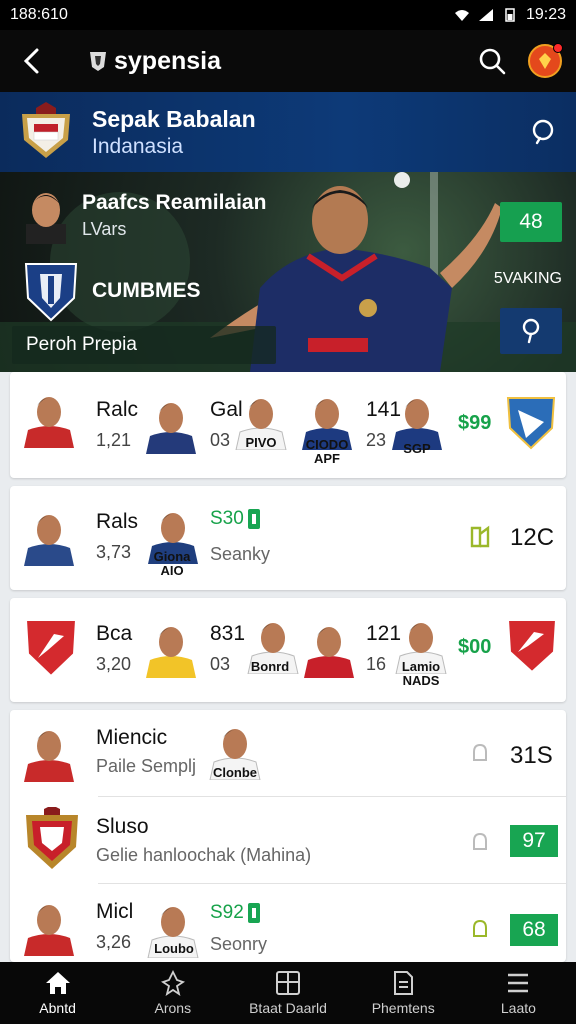  Describe the element at coordinates (144, 215) in the screenshot. I see `featured-player-row: Paafcs Reamilaian LVars` at that location.